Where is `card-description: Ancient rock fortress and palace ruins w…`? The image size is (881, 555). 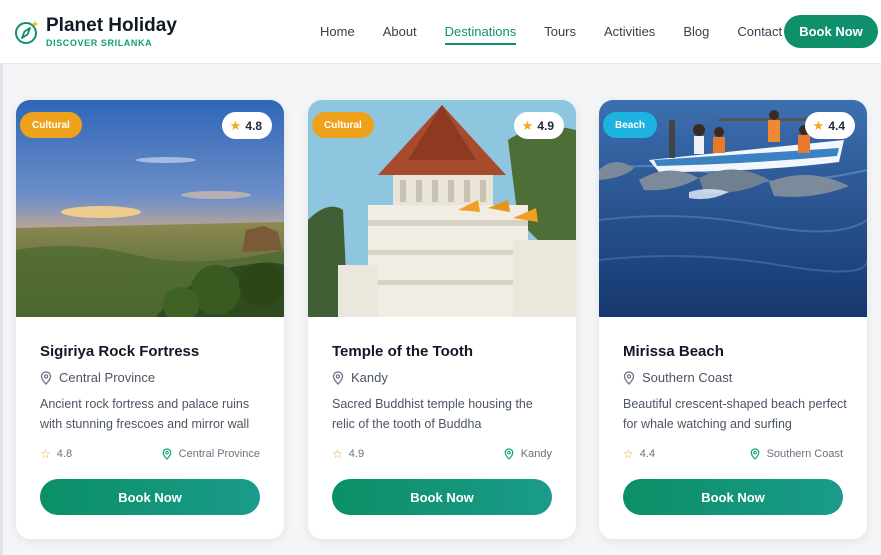 card-description: Ancient rock fortress and palace ruins w… is located at coordinates (145, 414).